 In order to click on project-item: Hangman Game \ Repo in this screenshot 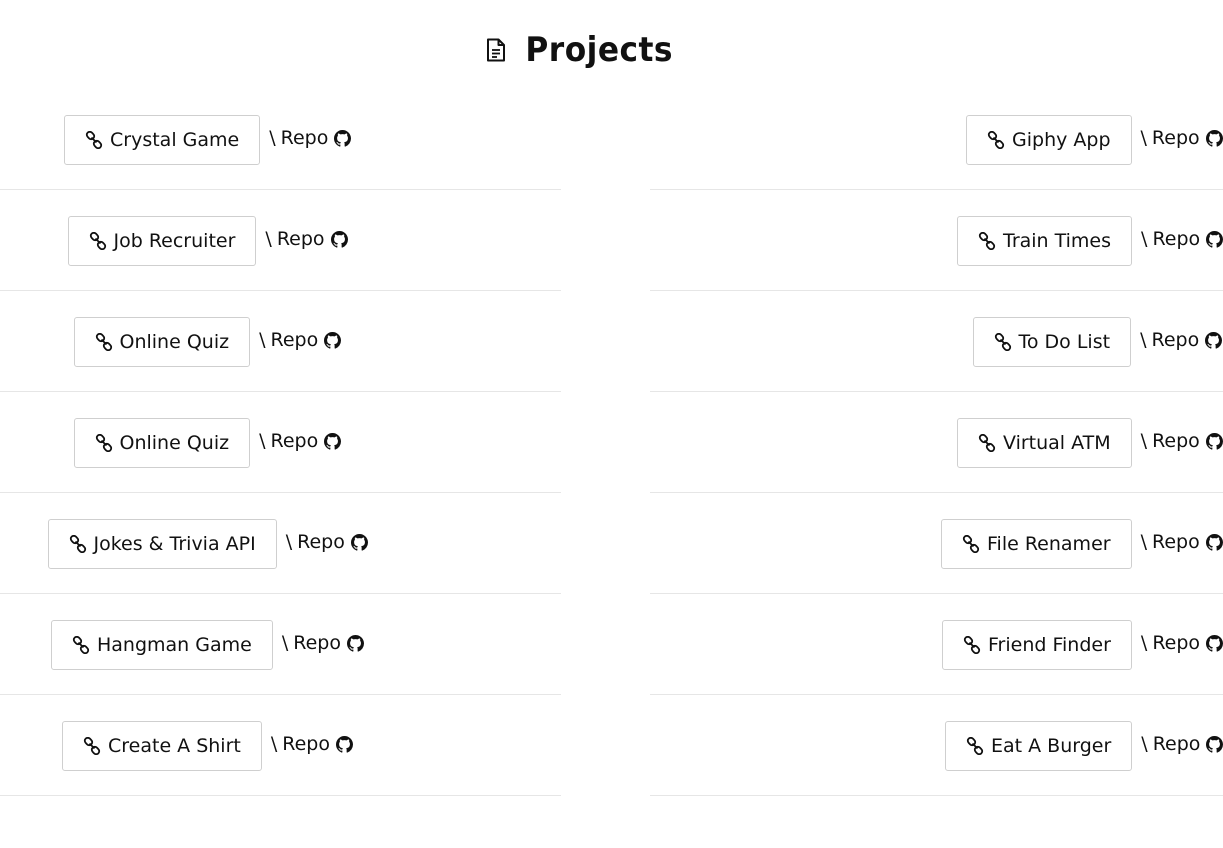, I will do `click(207, 645)`.